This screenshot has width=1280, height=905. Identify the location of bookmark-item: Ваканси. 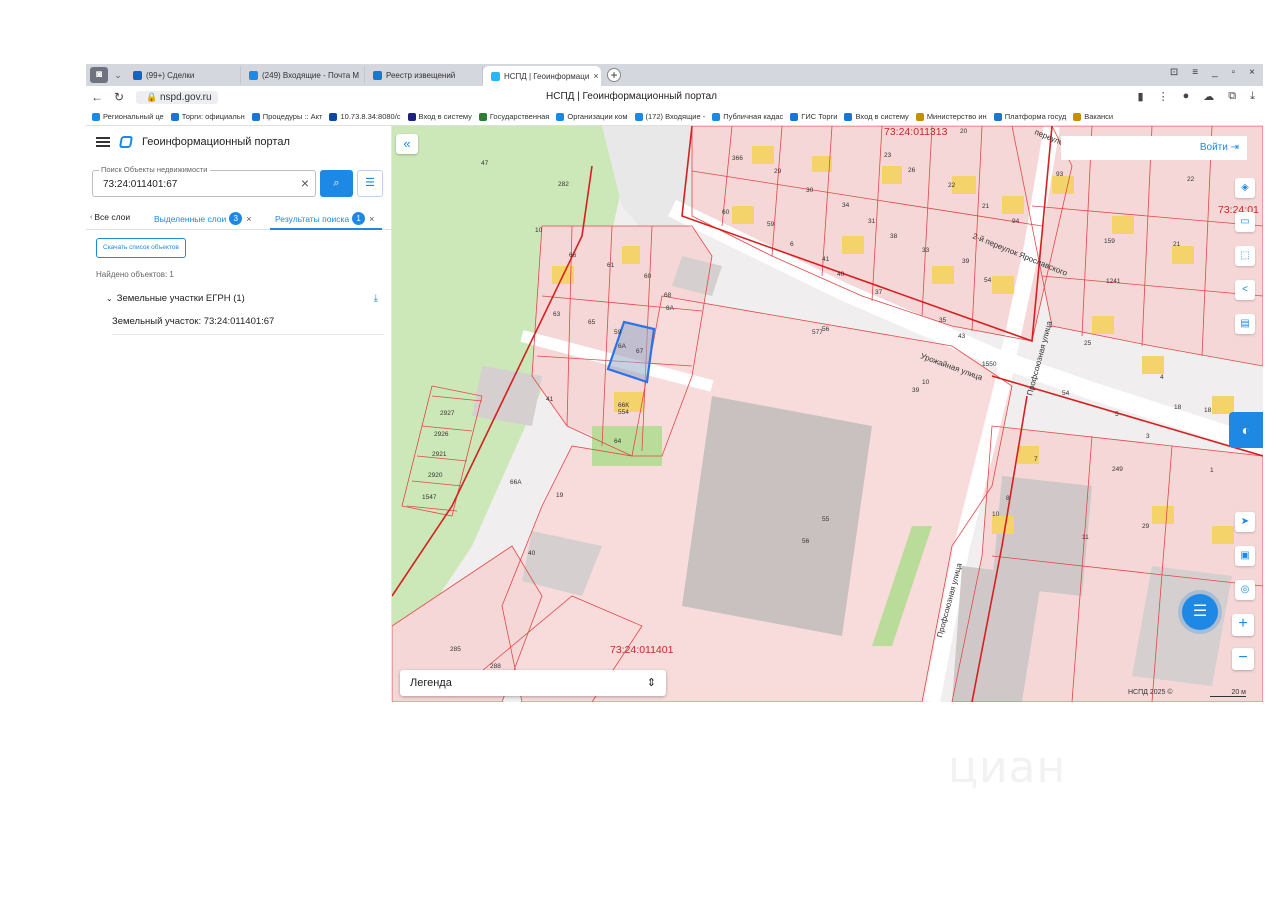
(1093, 116).